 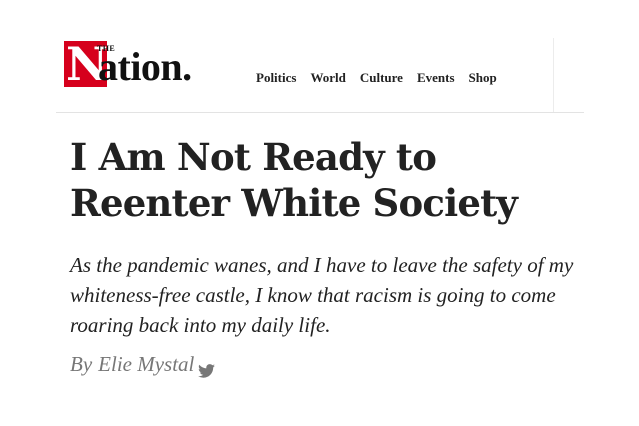 What do you see at coordinates (146, 364) in the screenshot?
I see `byline-author: Elie Mystal` at bounding box center [146, 364].